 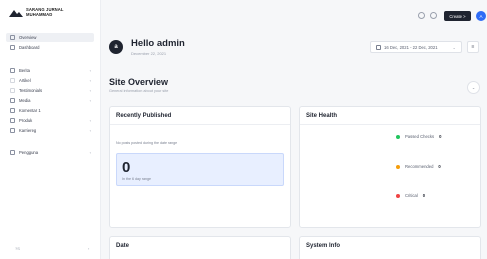 What do you see at coordinates (50, 120) in the screenshot?
I see `sidebar-item-produk: Produk ‹` at bounding box center [50, 120].